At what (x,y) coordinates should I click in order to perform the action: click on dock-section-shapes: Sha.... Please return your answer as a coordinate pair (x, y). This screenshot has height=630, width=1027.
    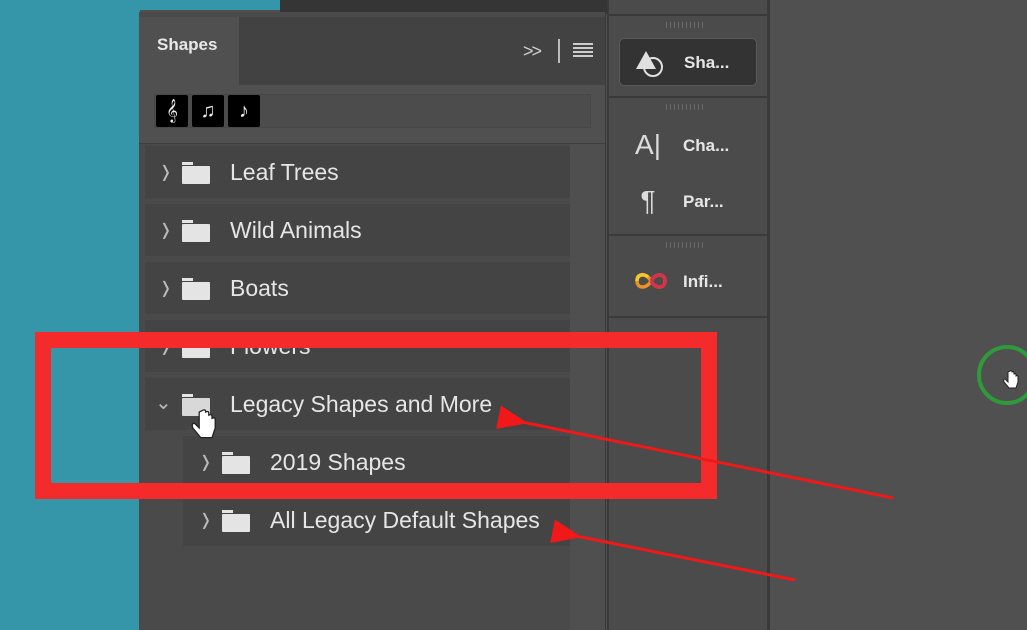
    Looking at the image, I should click on (688, 57).